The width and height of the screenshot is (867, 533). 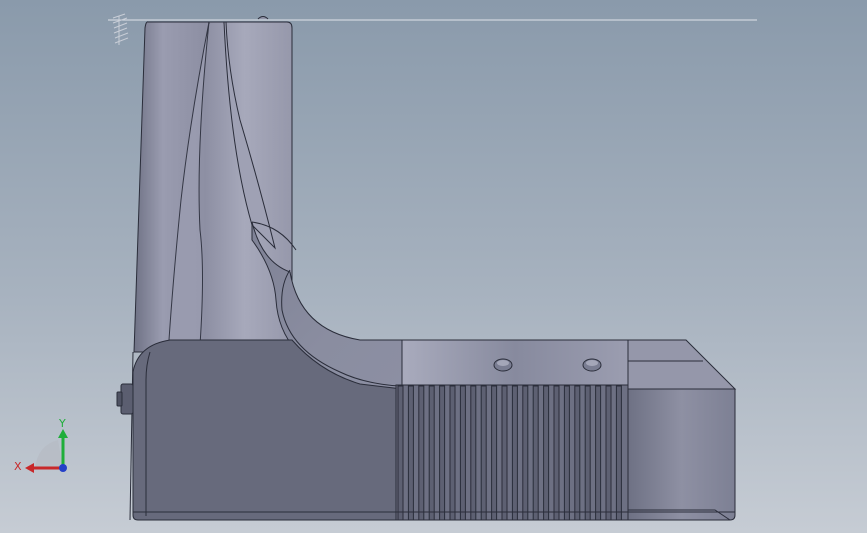 I want to click on orientation-triad: Y X, so click(x=41, y=445).